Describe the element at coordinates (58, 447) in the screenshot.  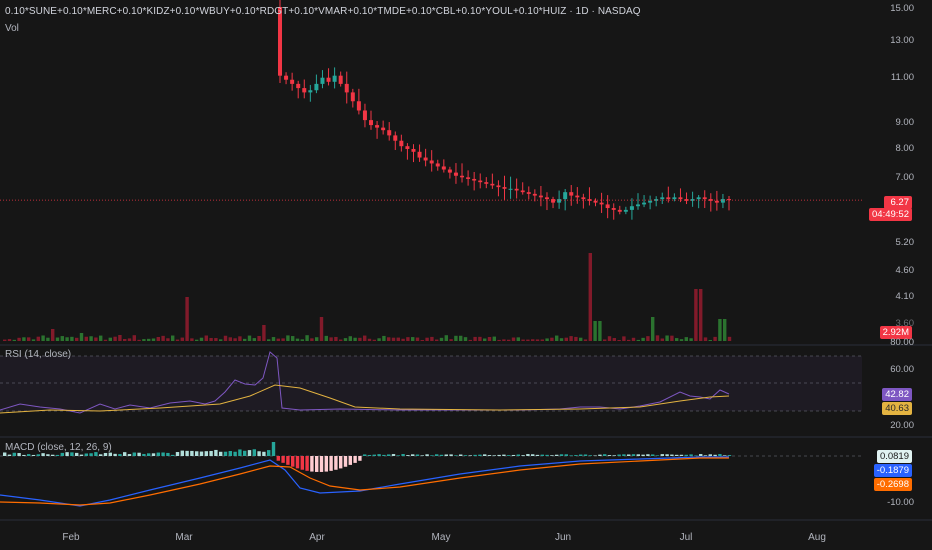
I see `macd-pane-label: MACD (close, 12, 26, 9)` at that location.